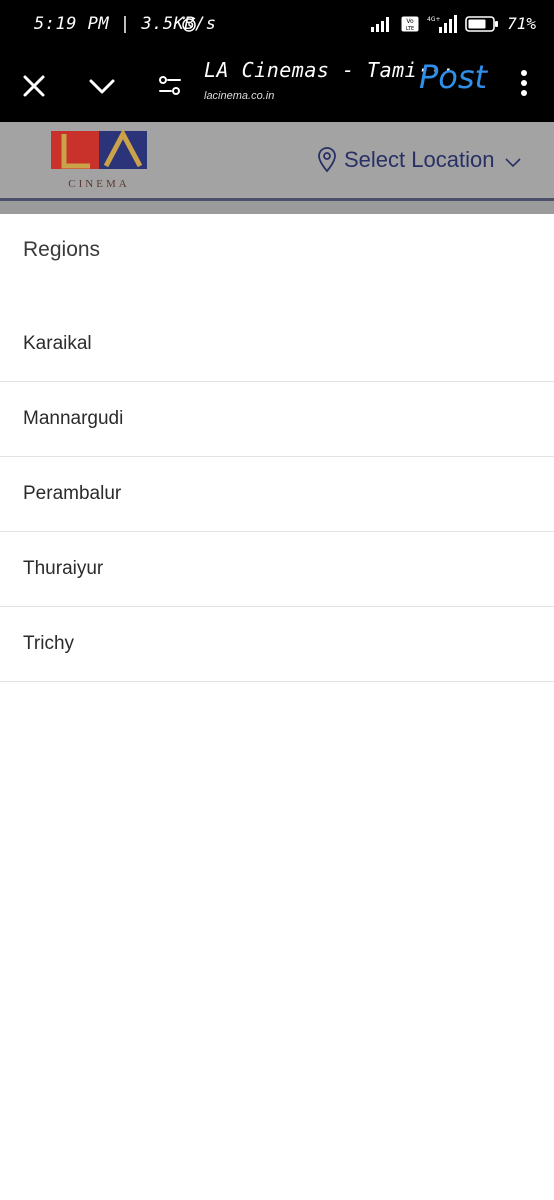 This screenshot has height=1200, width=554. What do you see at coordinates (434, 19) in the screenshot?
I see `signal-4g-label: 4G+` at bounding box center [434, 19].